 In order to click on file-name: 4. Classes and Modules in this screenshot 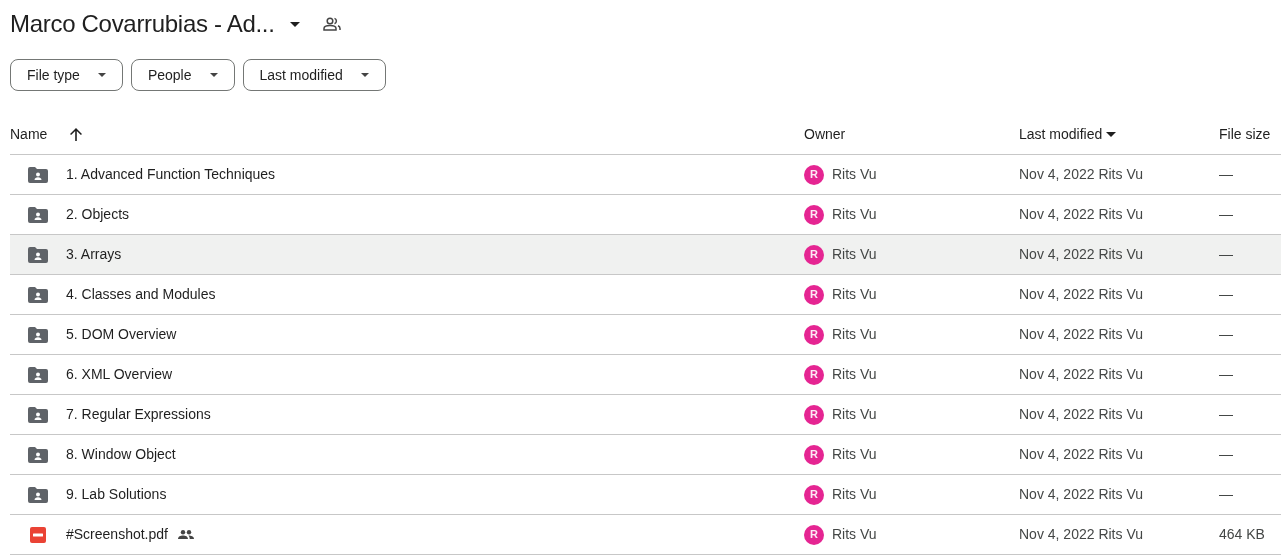, I will do `click(141, 294)`.